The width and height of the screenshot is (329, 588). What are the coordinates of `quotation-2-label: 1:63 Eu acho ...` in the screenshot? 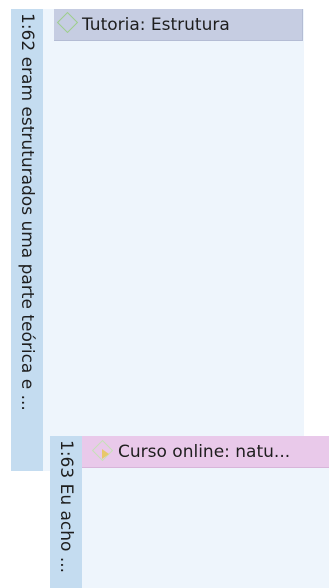 It's located at (66, 507).